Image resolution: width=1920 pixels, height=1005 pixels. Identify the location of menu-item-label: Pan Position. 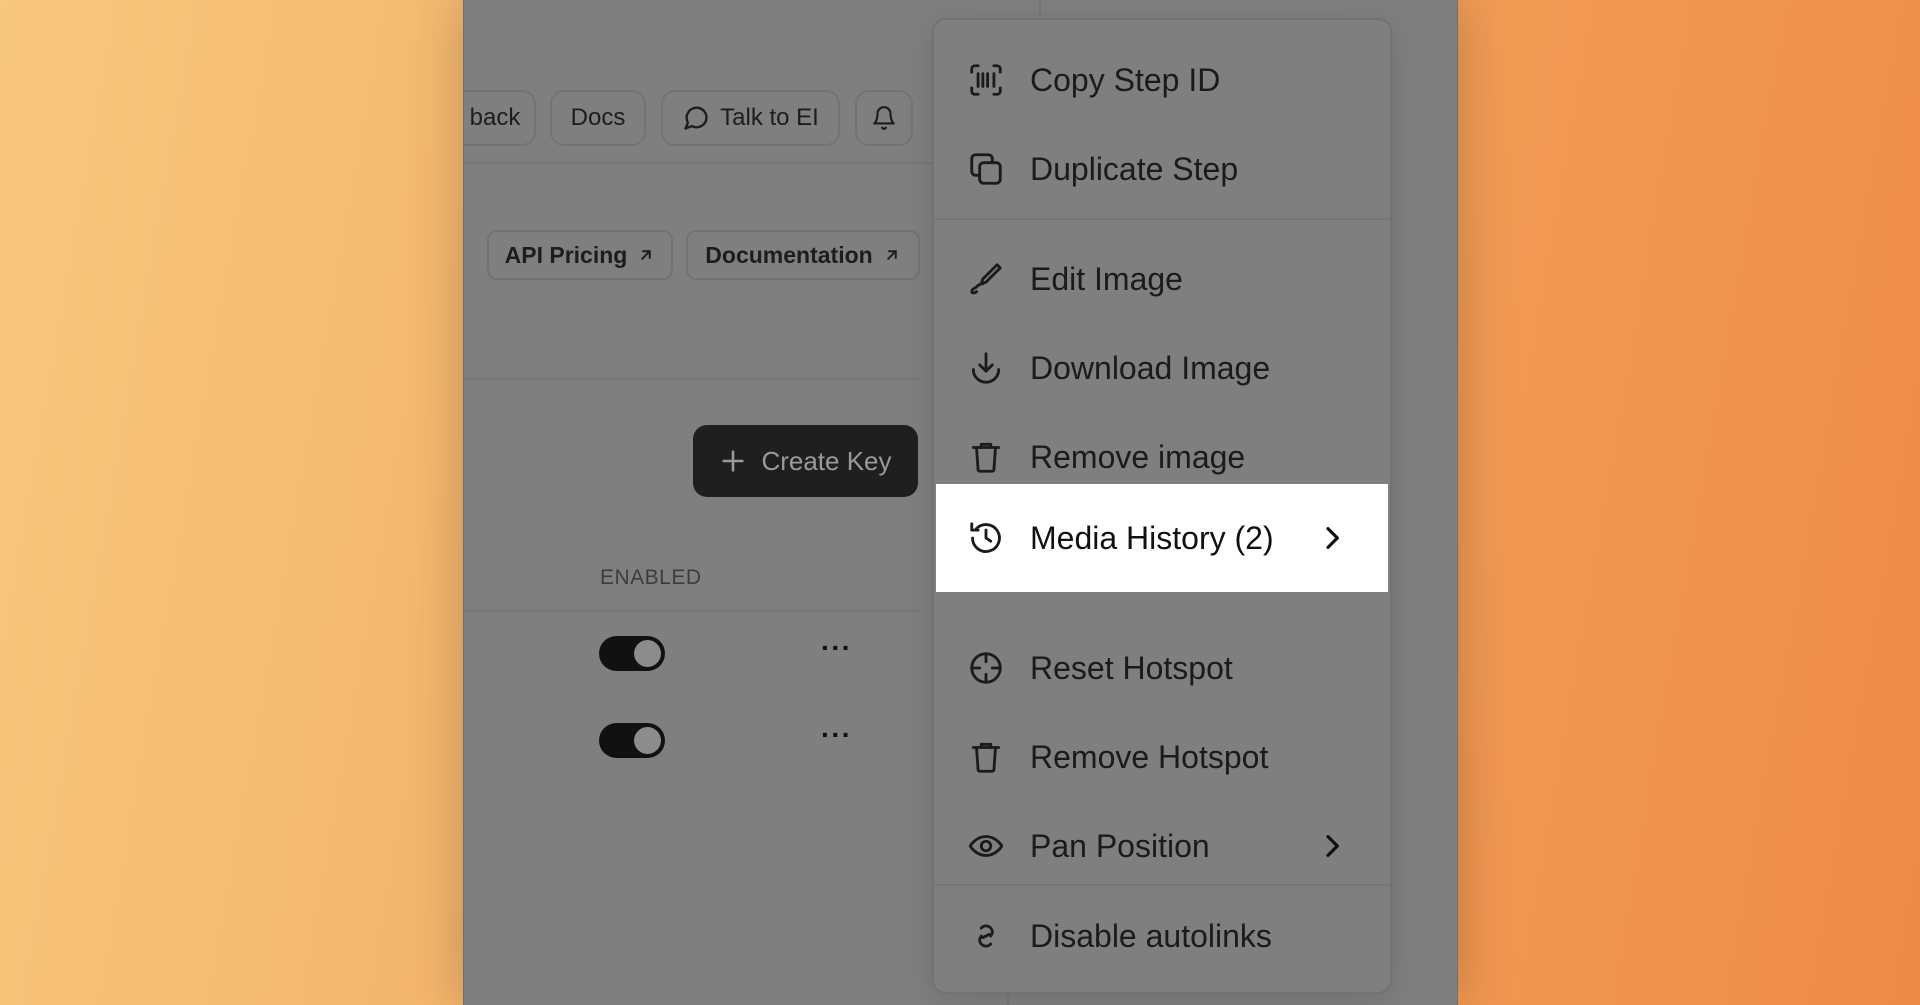
(1120, 845).